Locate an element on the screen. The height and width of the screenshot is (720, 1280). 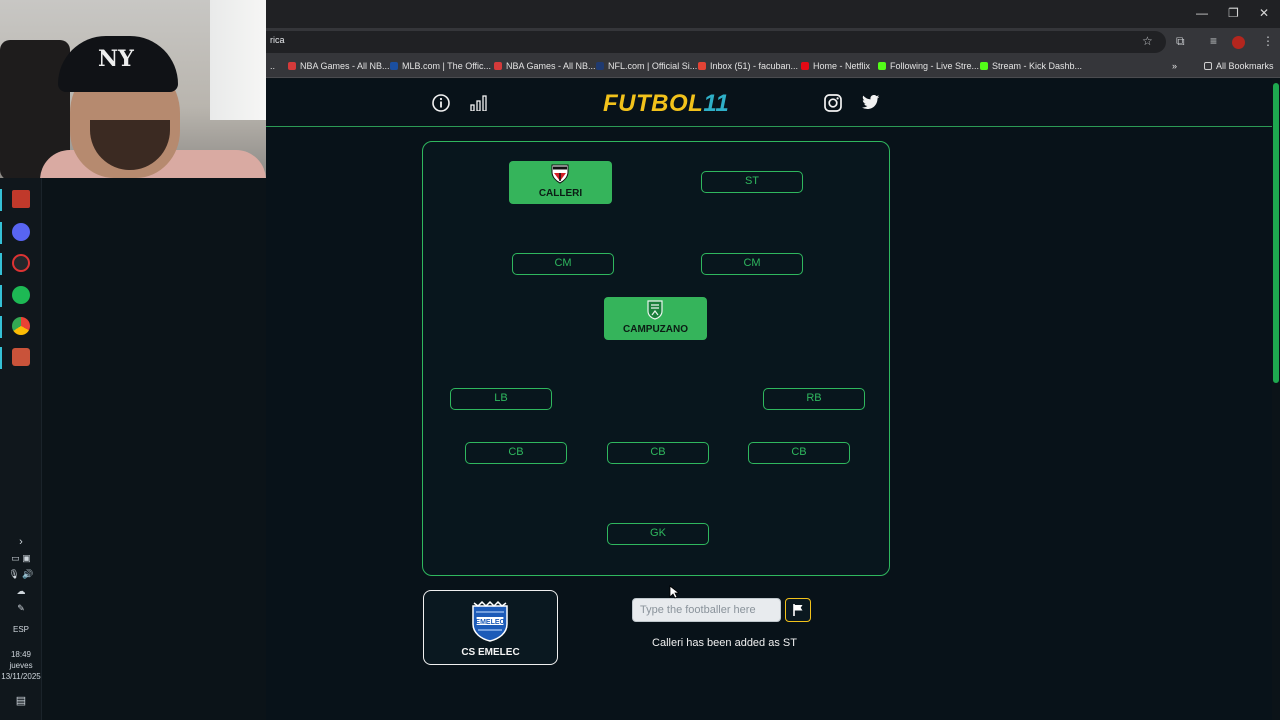
player-name: CAMPUZANO is located at coordinates (655, 329).